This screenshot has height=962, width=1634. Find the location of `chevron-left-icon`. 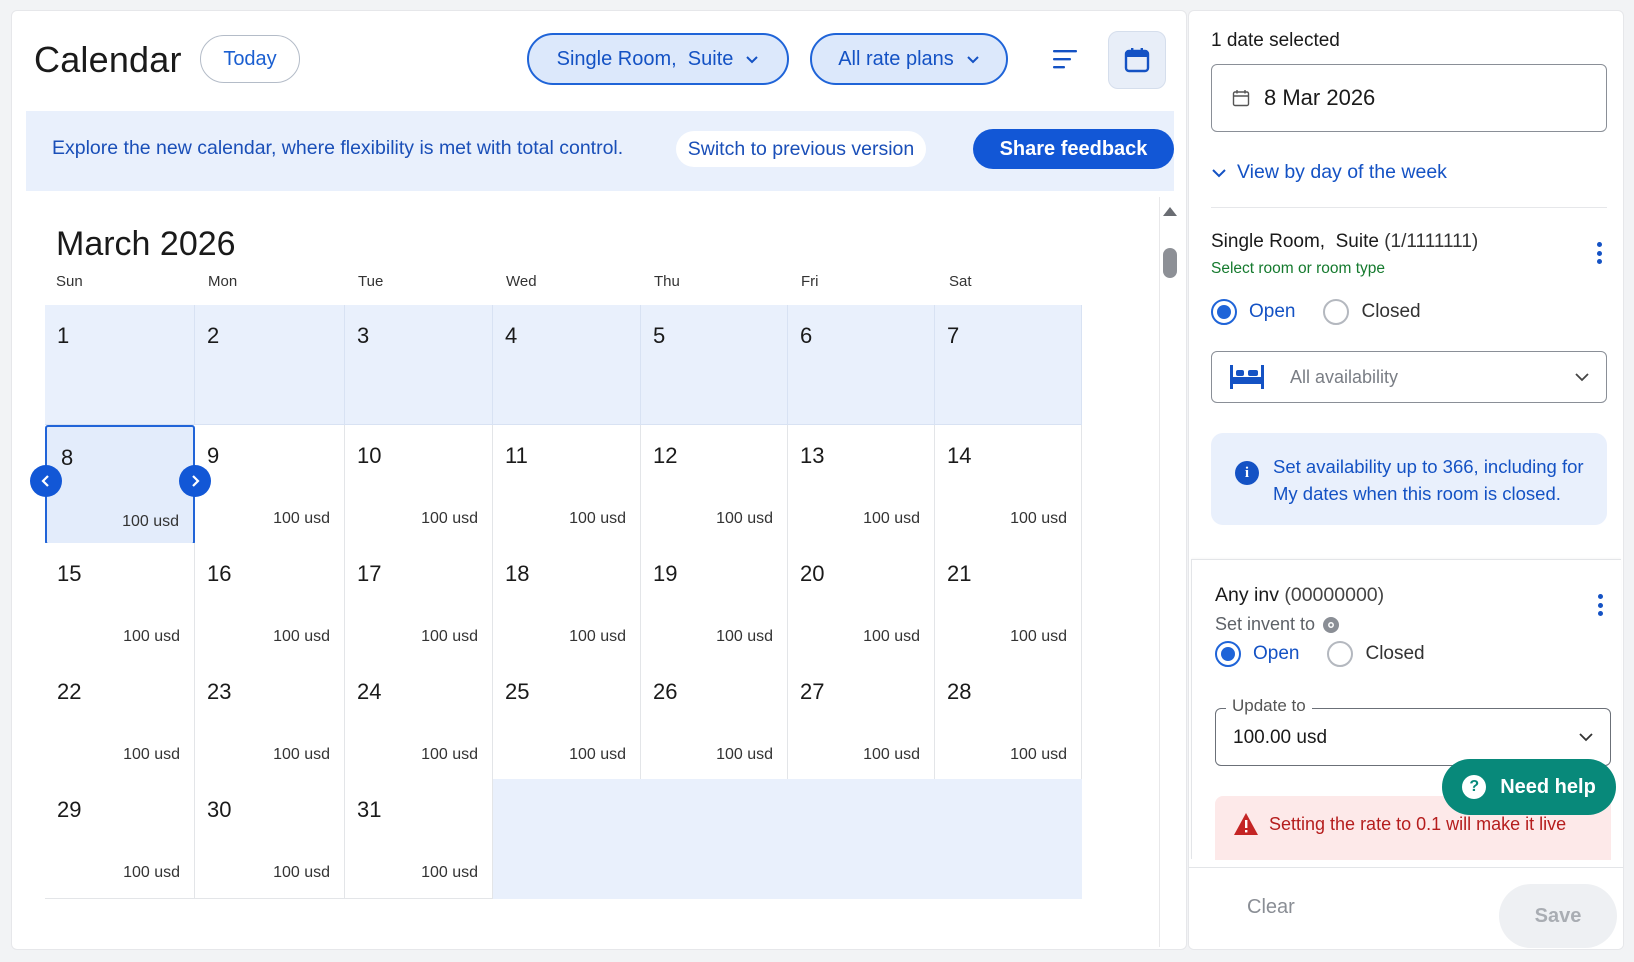

chevron-left-icon is located at coordinates (45, 481).